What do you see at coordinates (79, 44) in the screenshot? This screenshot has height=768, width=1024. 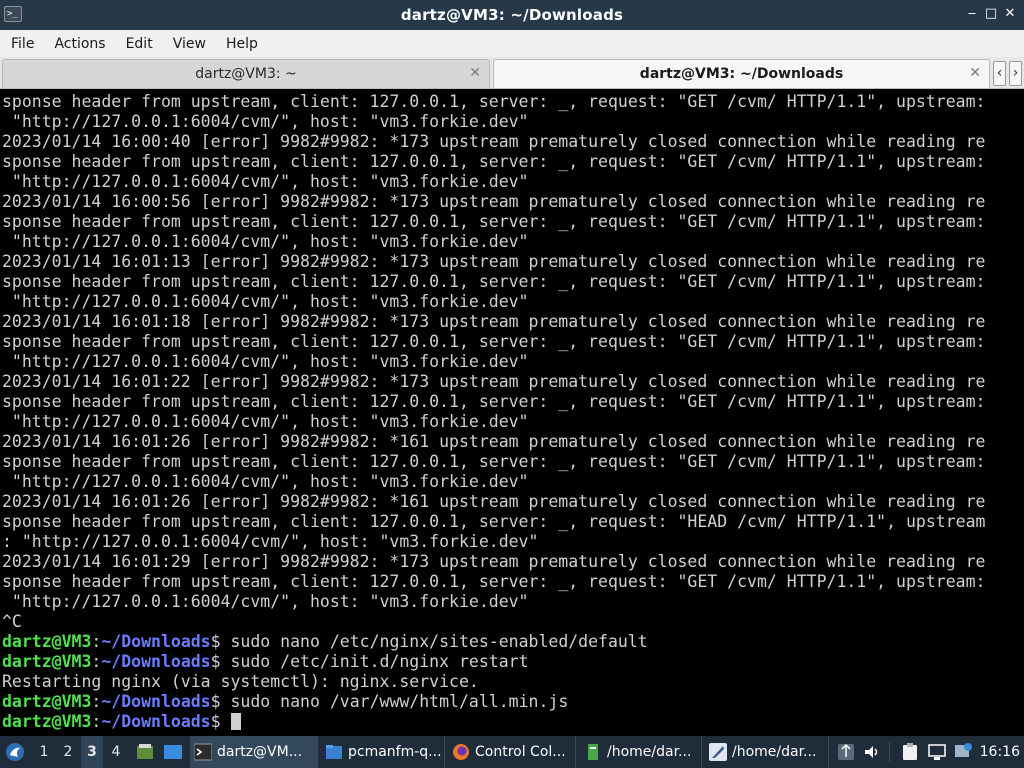 I see `menu-actions: Actions` at bounding box center [79, 44].